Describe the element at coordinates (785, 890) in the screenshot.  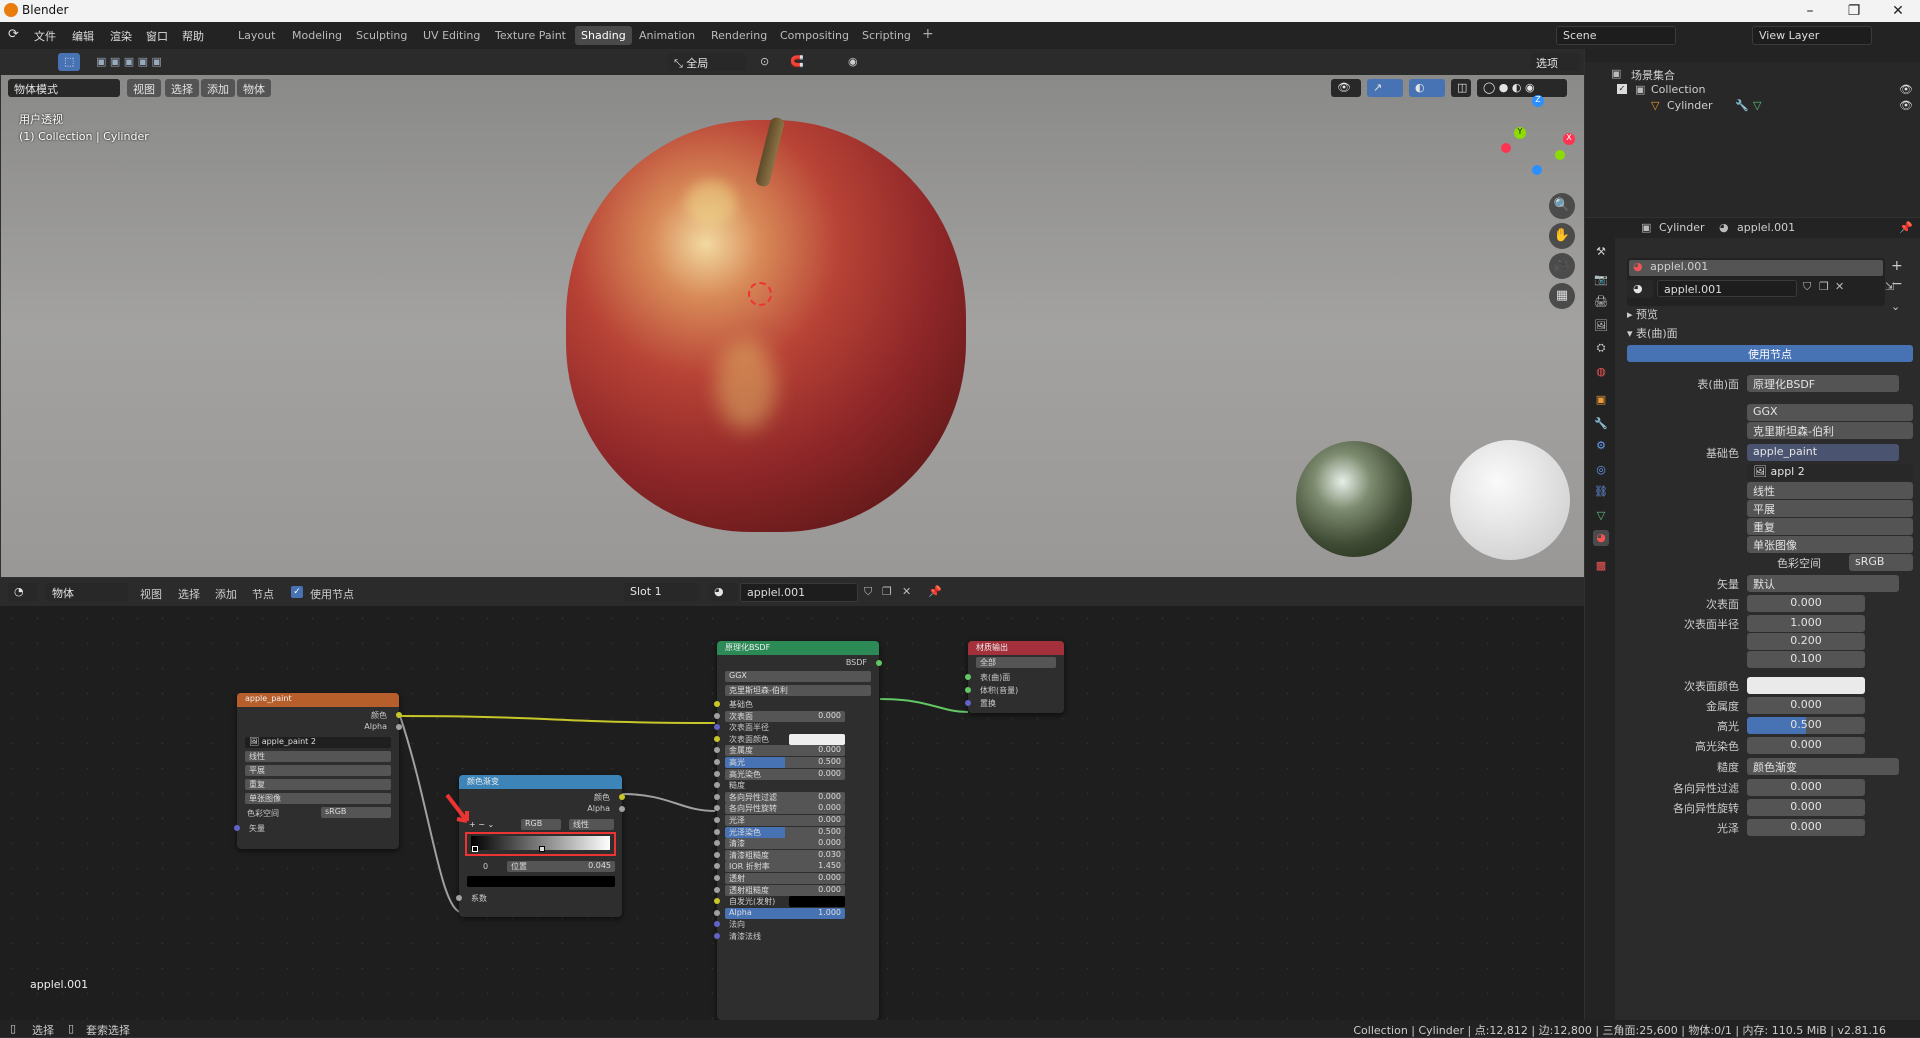
I see `bsdf-input-field: 透射粗糙度 0.000` at that location.